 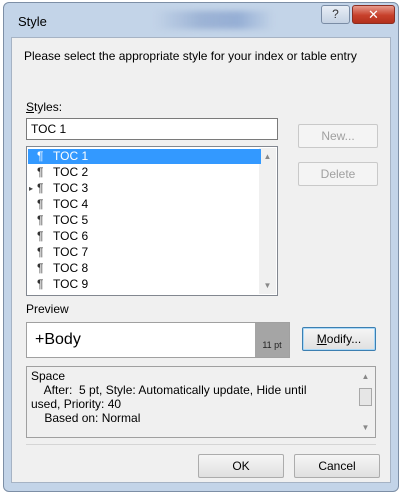 What do you see at coordinates (31, 188) in the screenshot?
I see `triangle-marker-icon: ▸` at bounding box center [31, 188].